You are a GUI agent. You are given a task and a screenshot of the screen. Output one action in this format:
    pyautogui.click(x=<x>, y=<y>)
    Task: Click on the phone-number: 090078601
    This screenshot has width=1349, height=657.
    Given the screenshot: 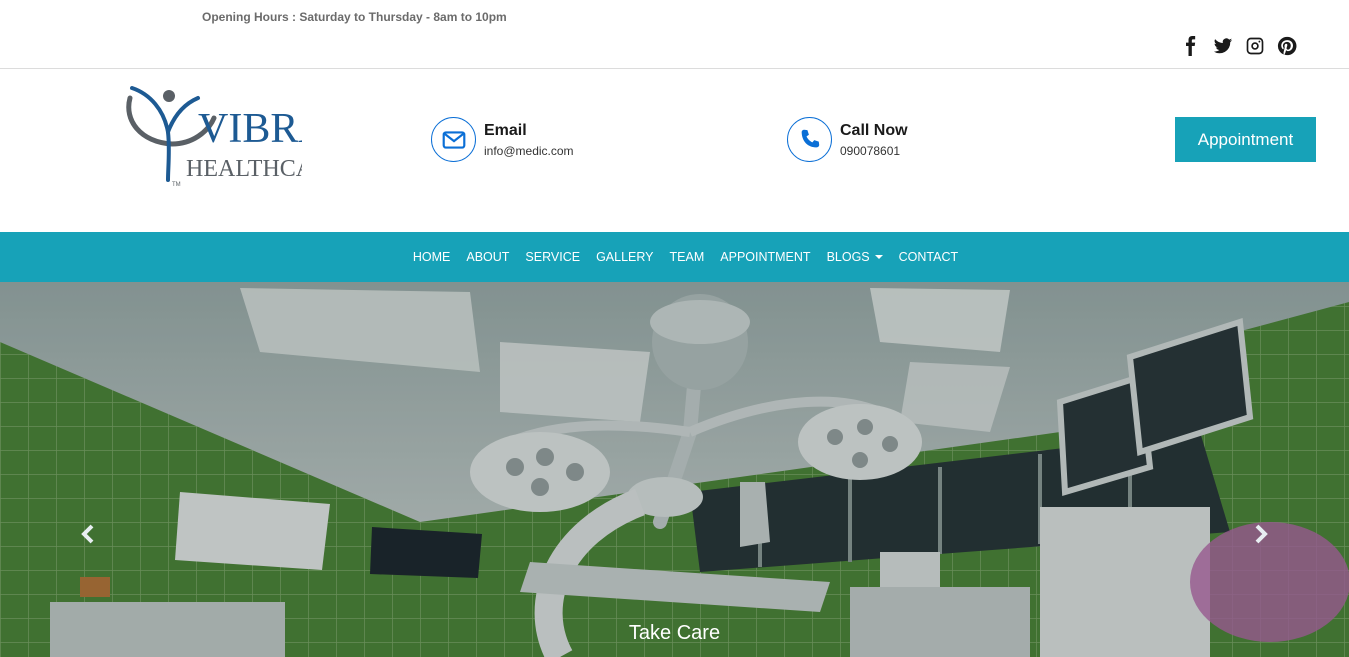 What is the action you would take?
    pyautogui.click(x=874, y=151)
    